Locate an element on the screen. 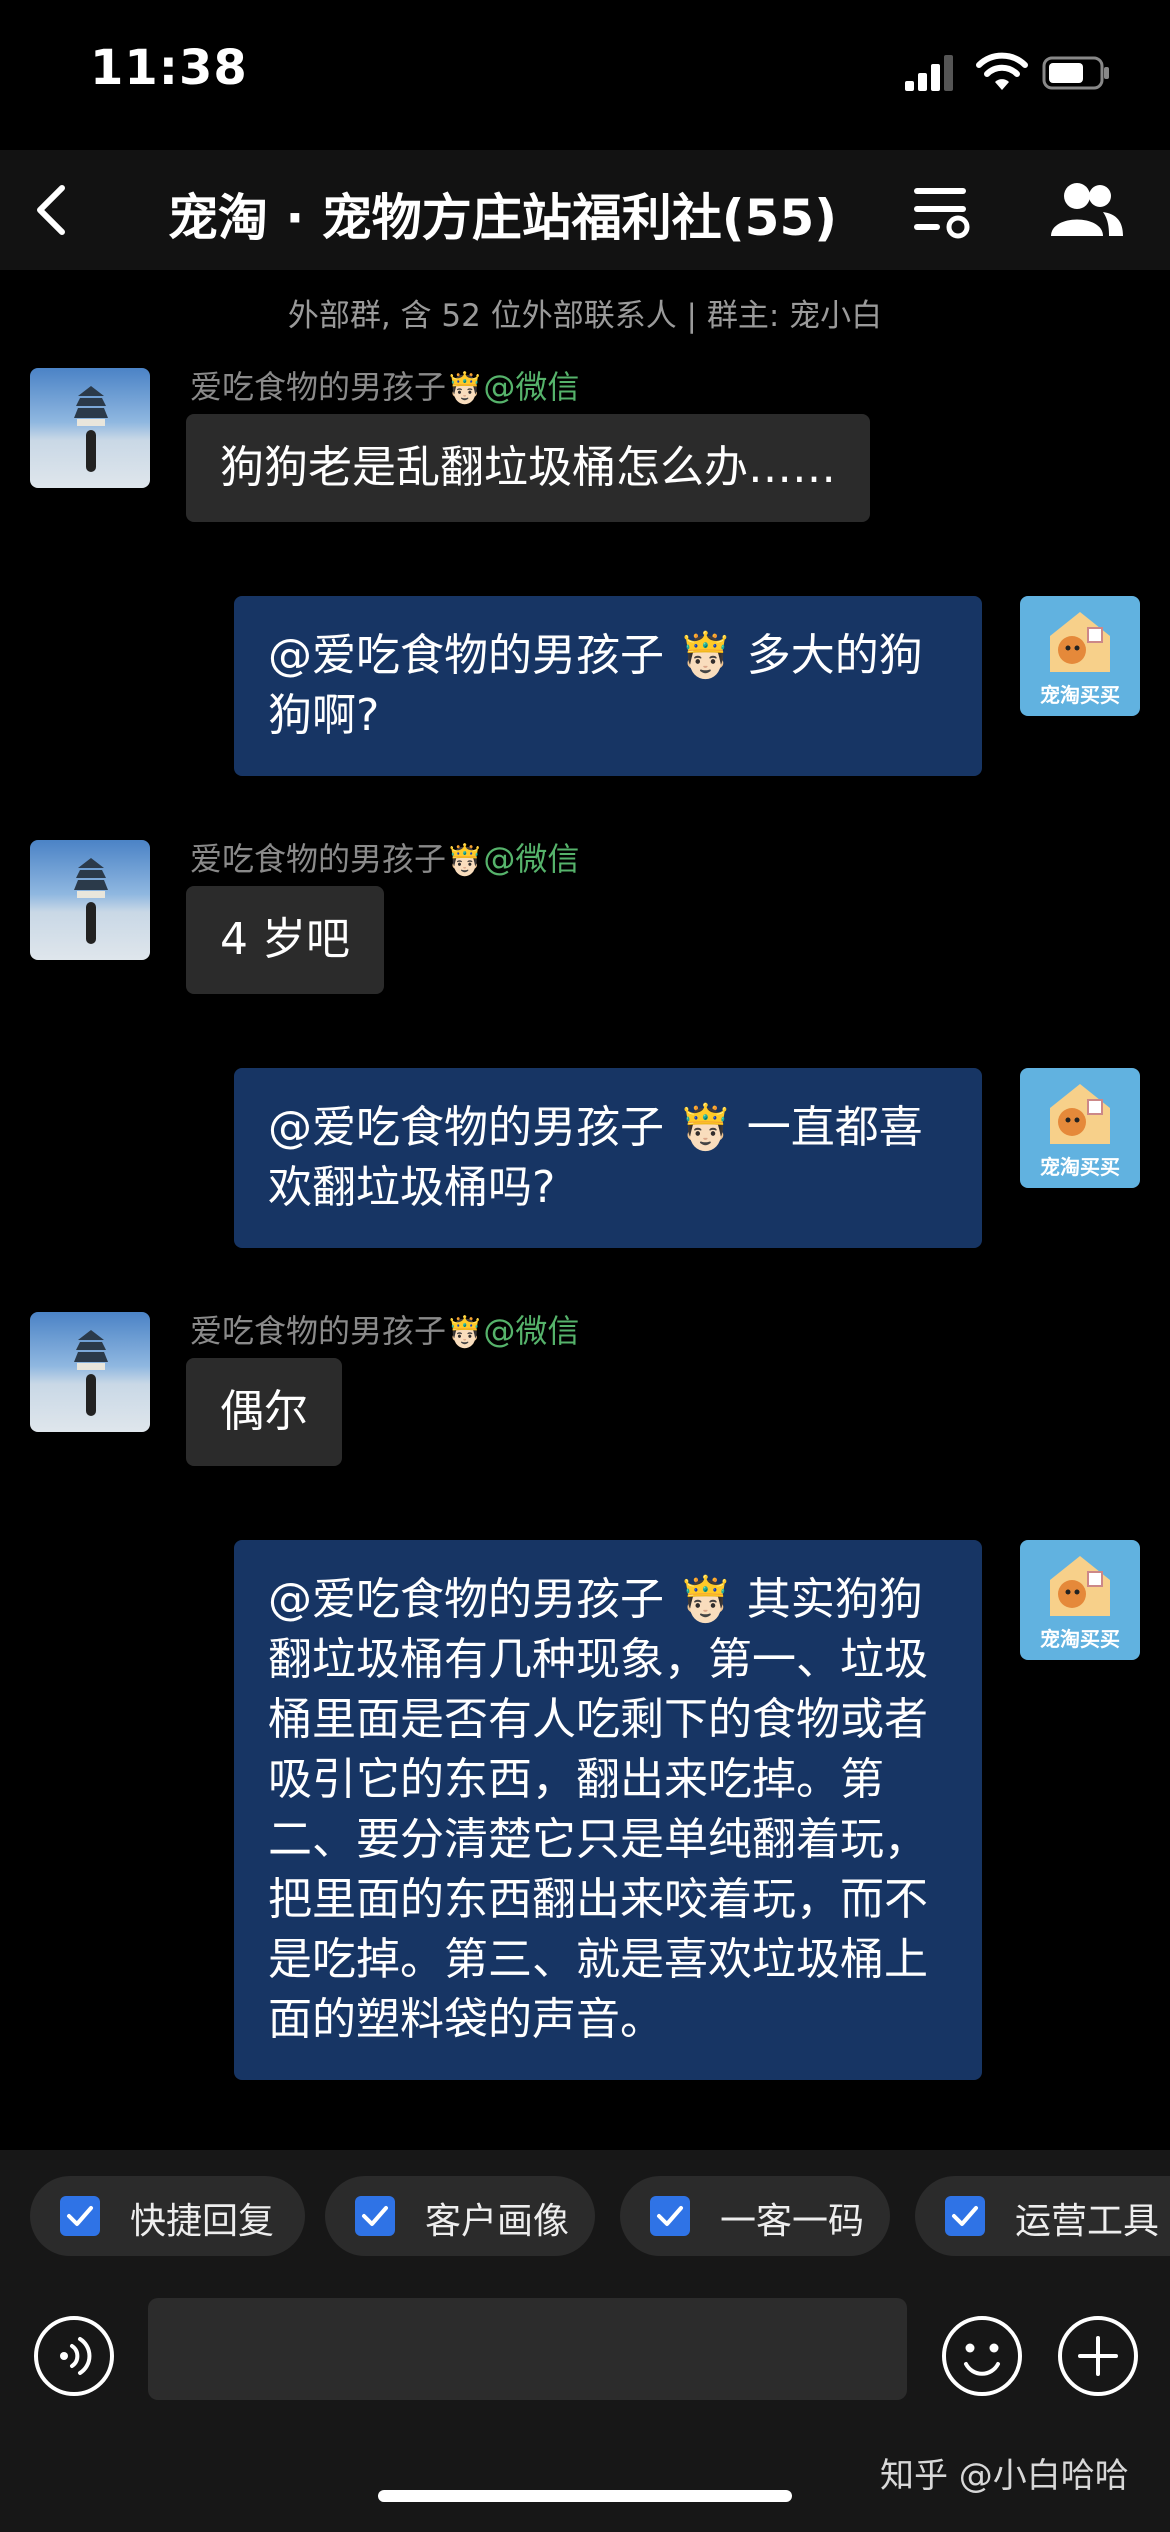  home-indicator is located at coordinates (585, 2496).